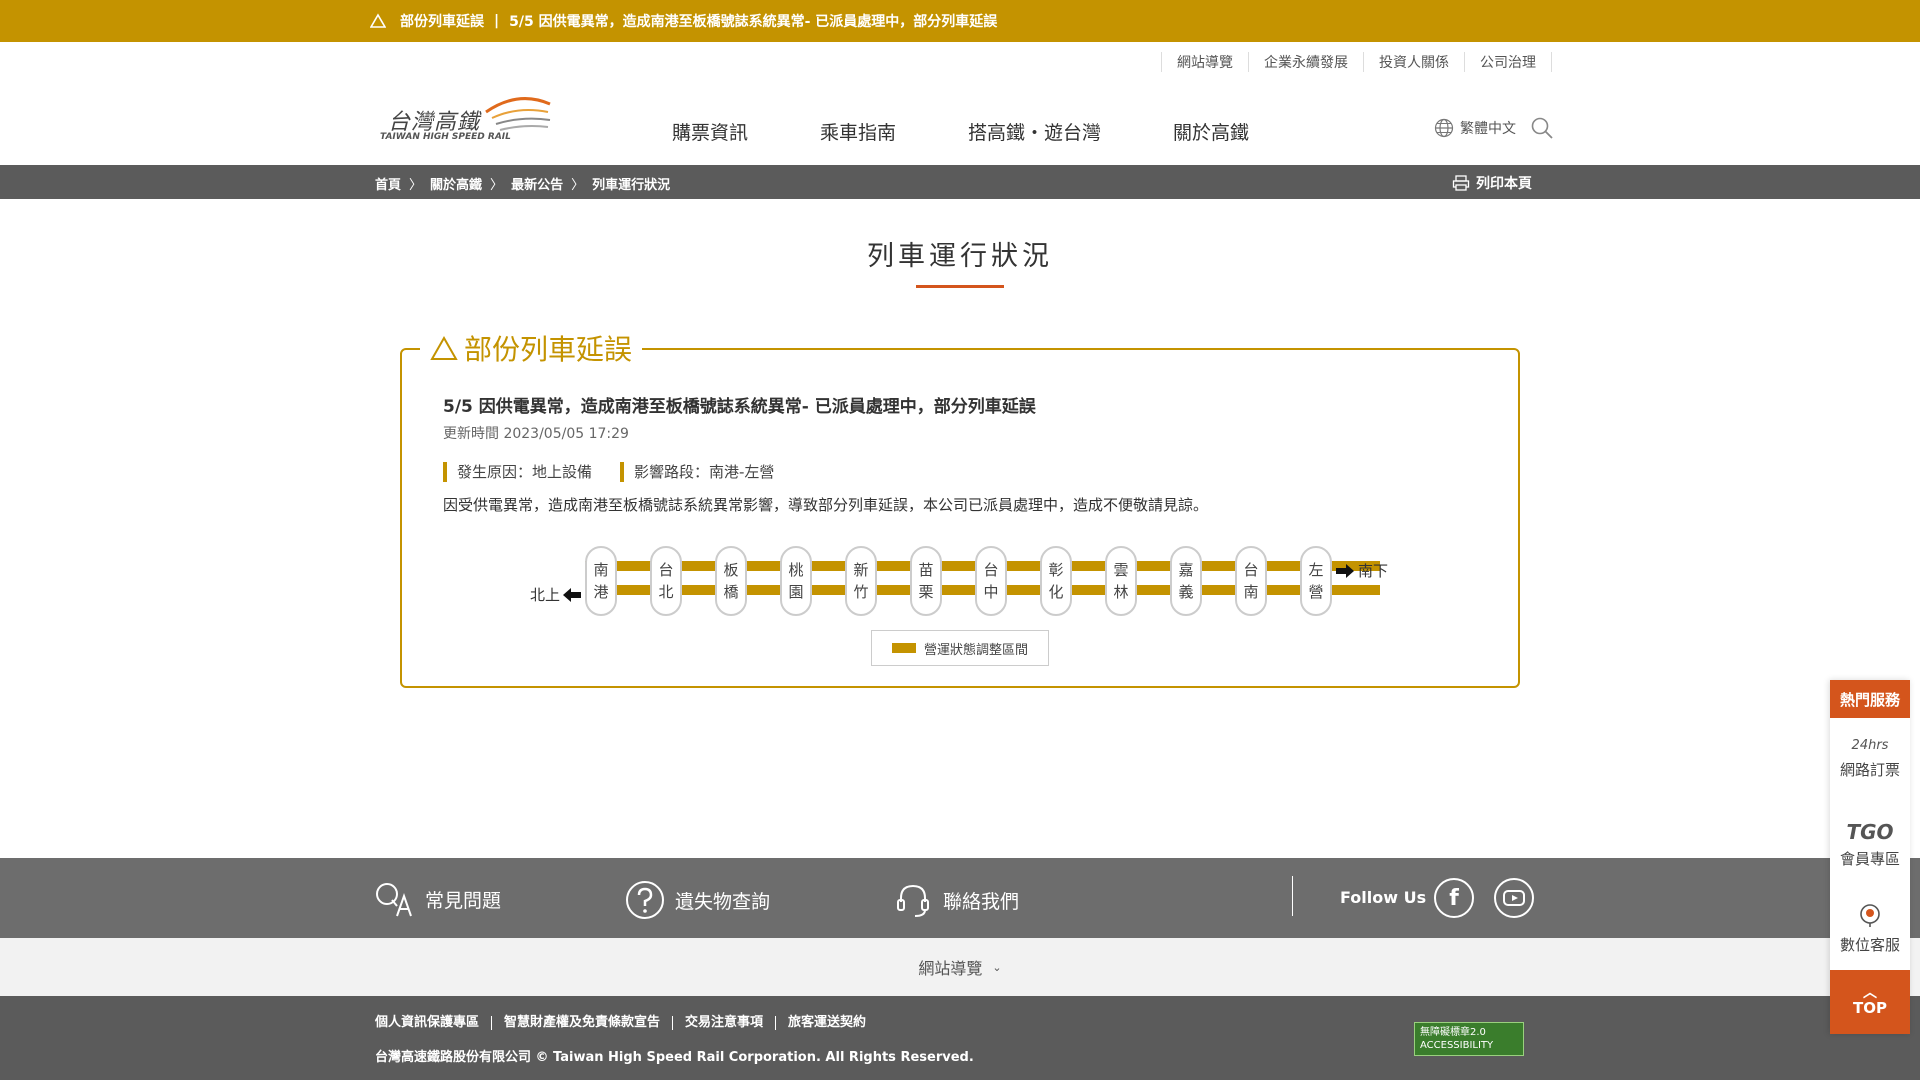  I want to click on footer-contact-label: 聯絡我們, so click(981, 901).